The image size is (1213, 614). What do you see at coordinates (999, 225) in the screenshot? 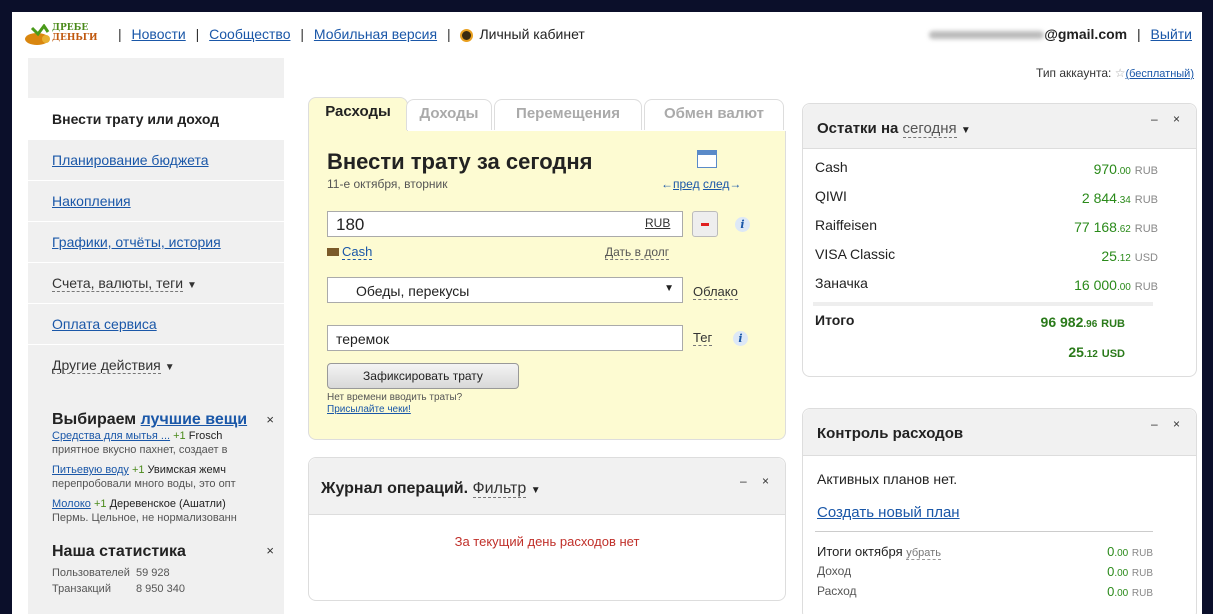
I see `balance-row: Raiffeisen 77 168.62 RUB` at bounding box center [999, 225].